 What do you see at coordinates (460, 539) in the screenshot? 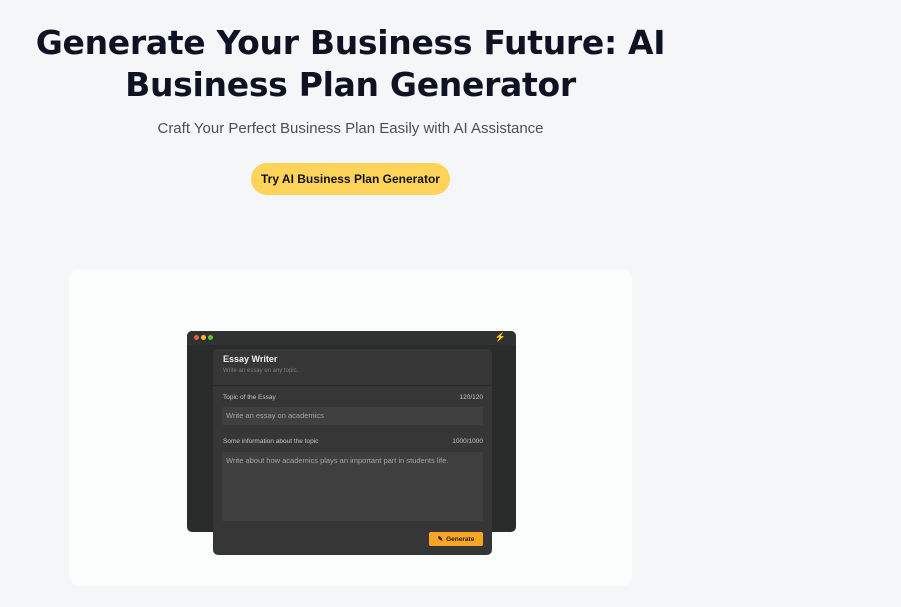
I see `generate-button-label: Generate` at bounding box center [460, 539].